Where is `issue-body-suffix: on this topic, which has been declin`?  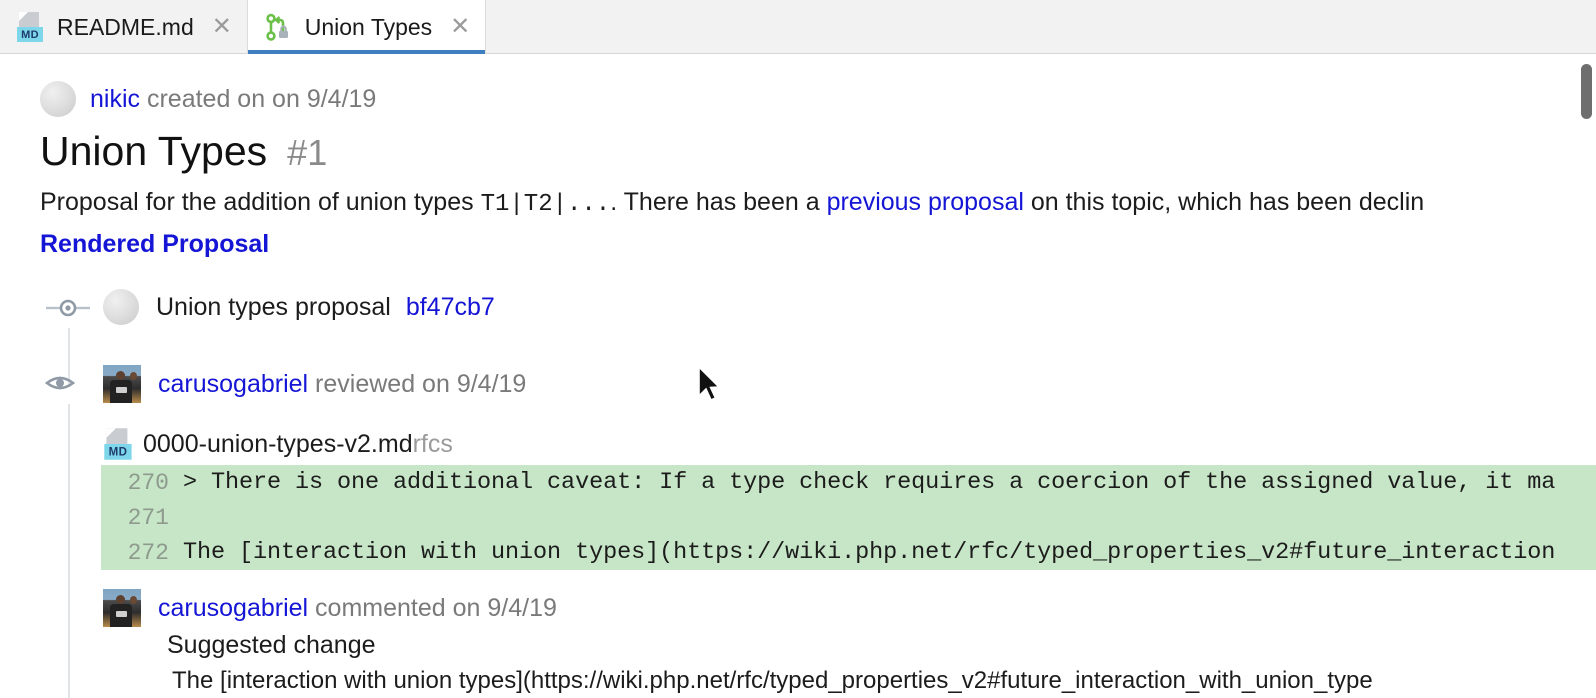 issue-body-suffix: on this topic, which has been declin is located at coordinates (1224, 202).